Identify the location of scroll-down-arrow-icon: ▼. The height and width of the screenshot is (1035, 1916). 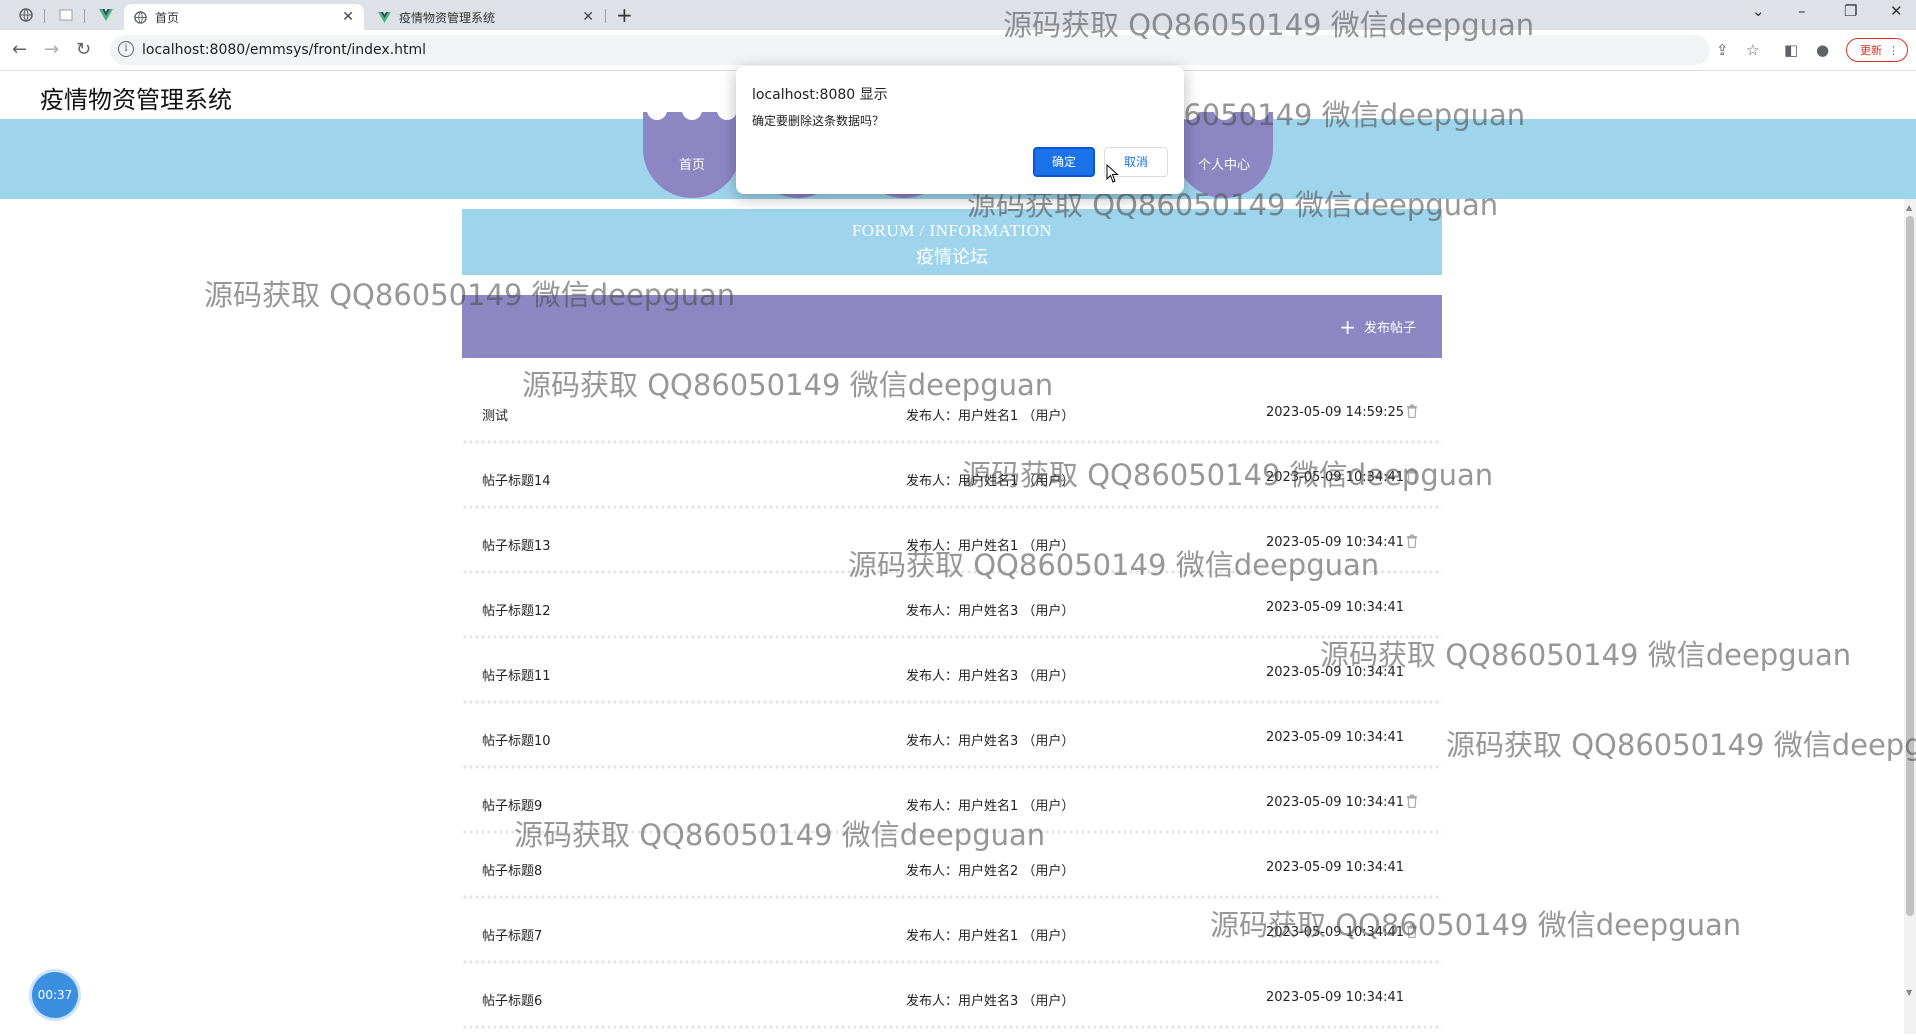
(1909, 992).